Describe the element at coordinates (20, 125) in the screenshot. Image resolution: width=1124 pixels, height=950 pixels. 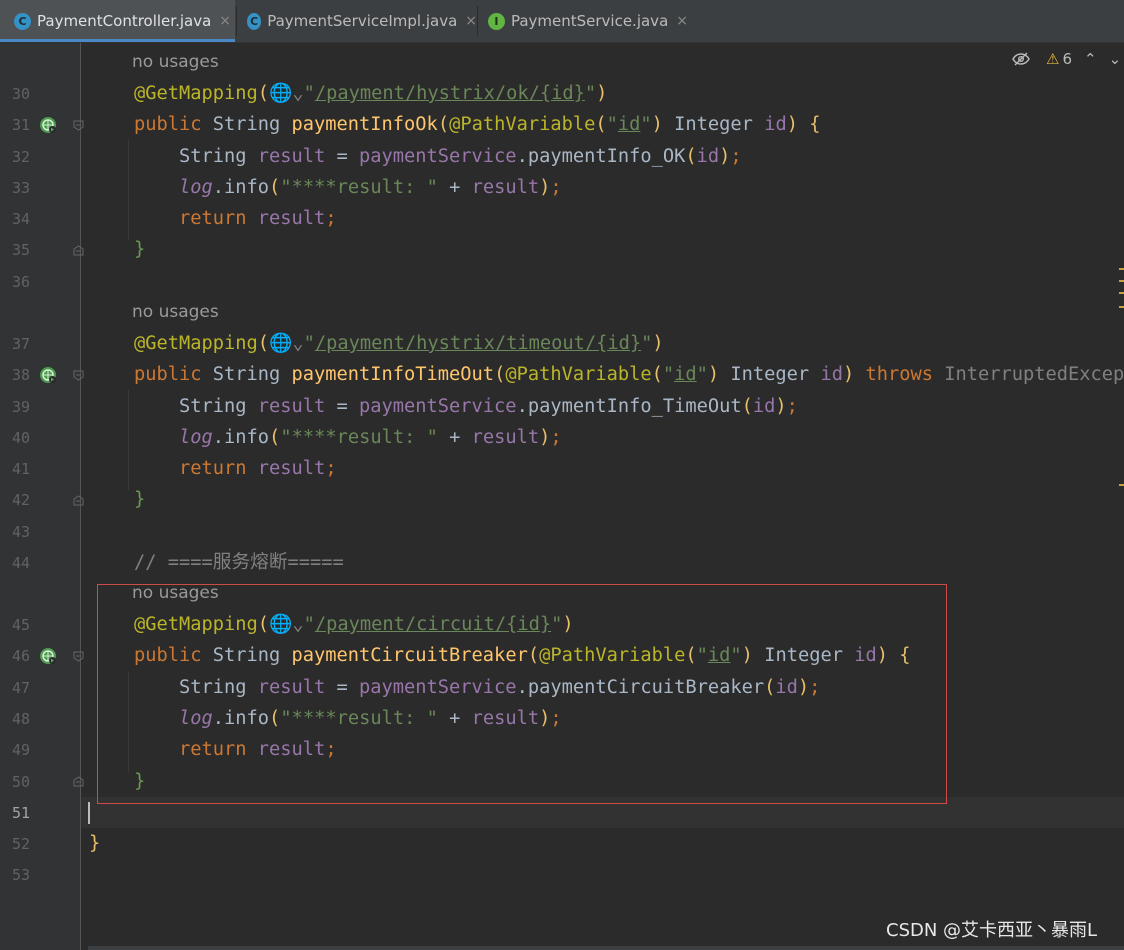
I see `line-number: 31` at that location.